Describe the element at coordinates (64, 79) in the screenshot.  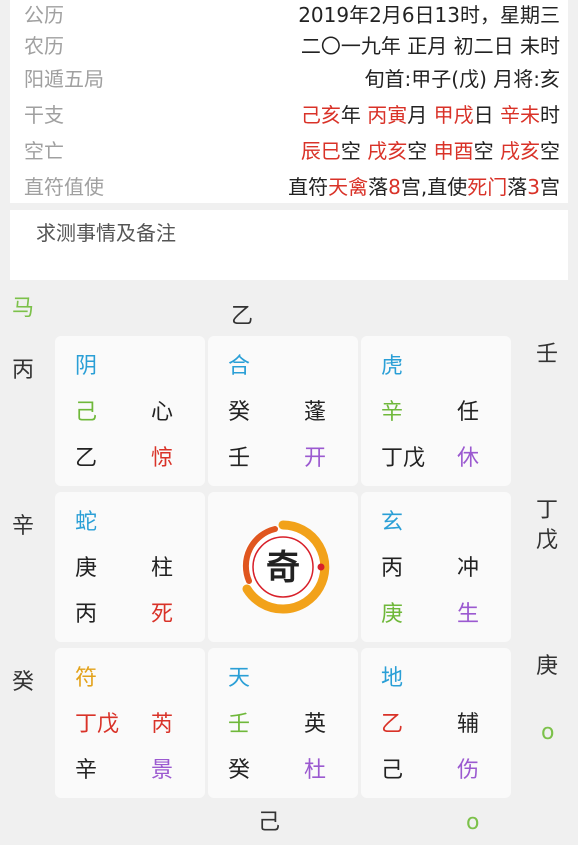
I see `info-label: 阳遁五局` at that location.